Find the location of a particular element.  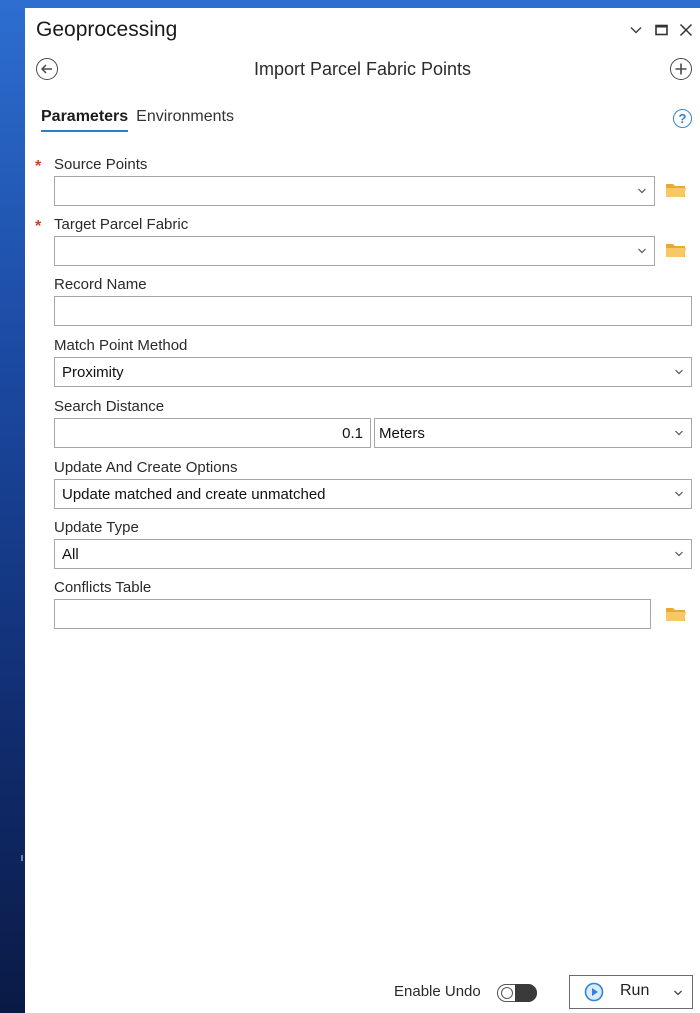

tab-bar: Parameters Environments is located at coordinates (137, 120).